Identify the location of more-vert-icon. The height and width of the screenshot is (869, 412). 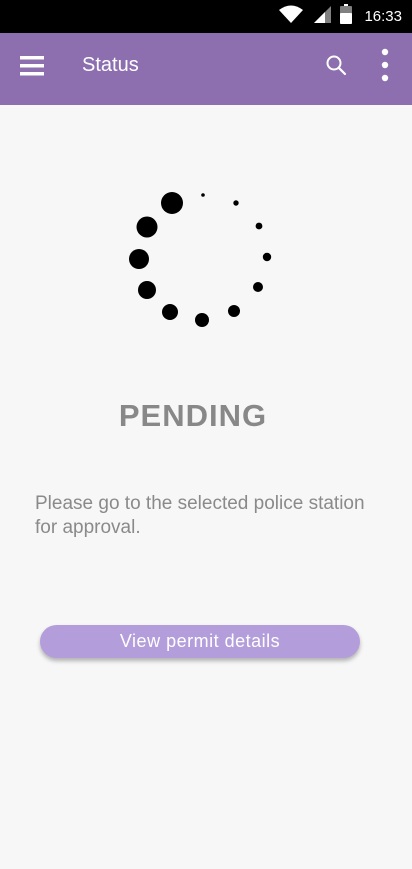
(385, 67).